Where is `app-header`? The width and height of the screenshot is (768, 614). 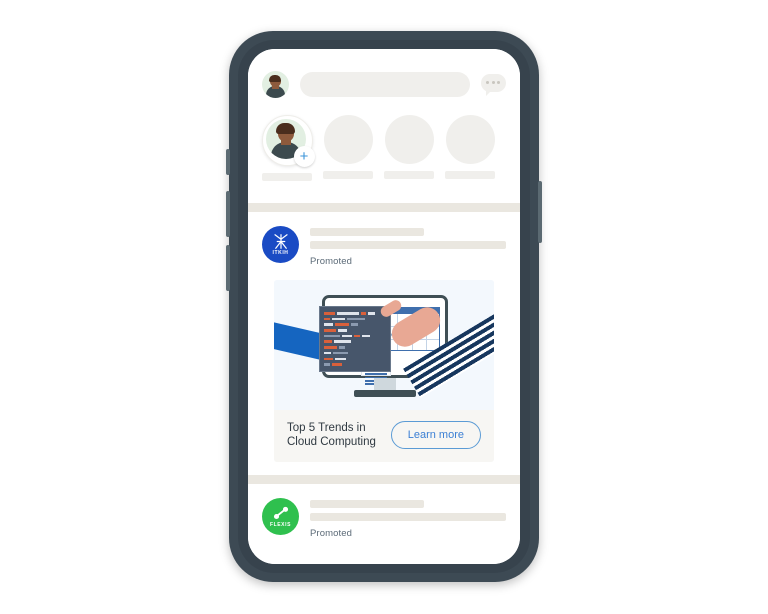 app-header is located at coordinates (384, 73).